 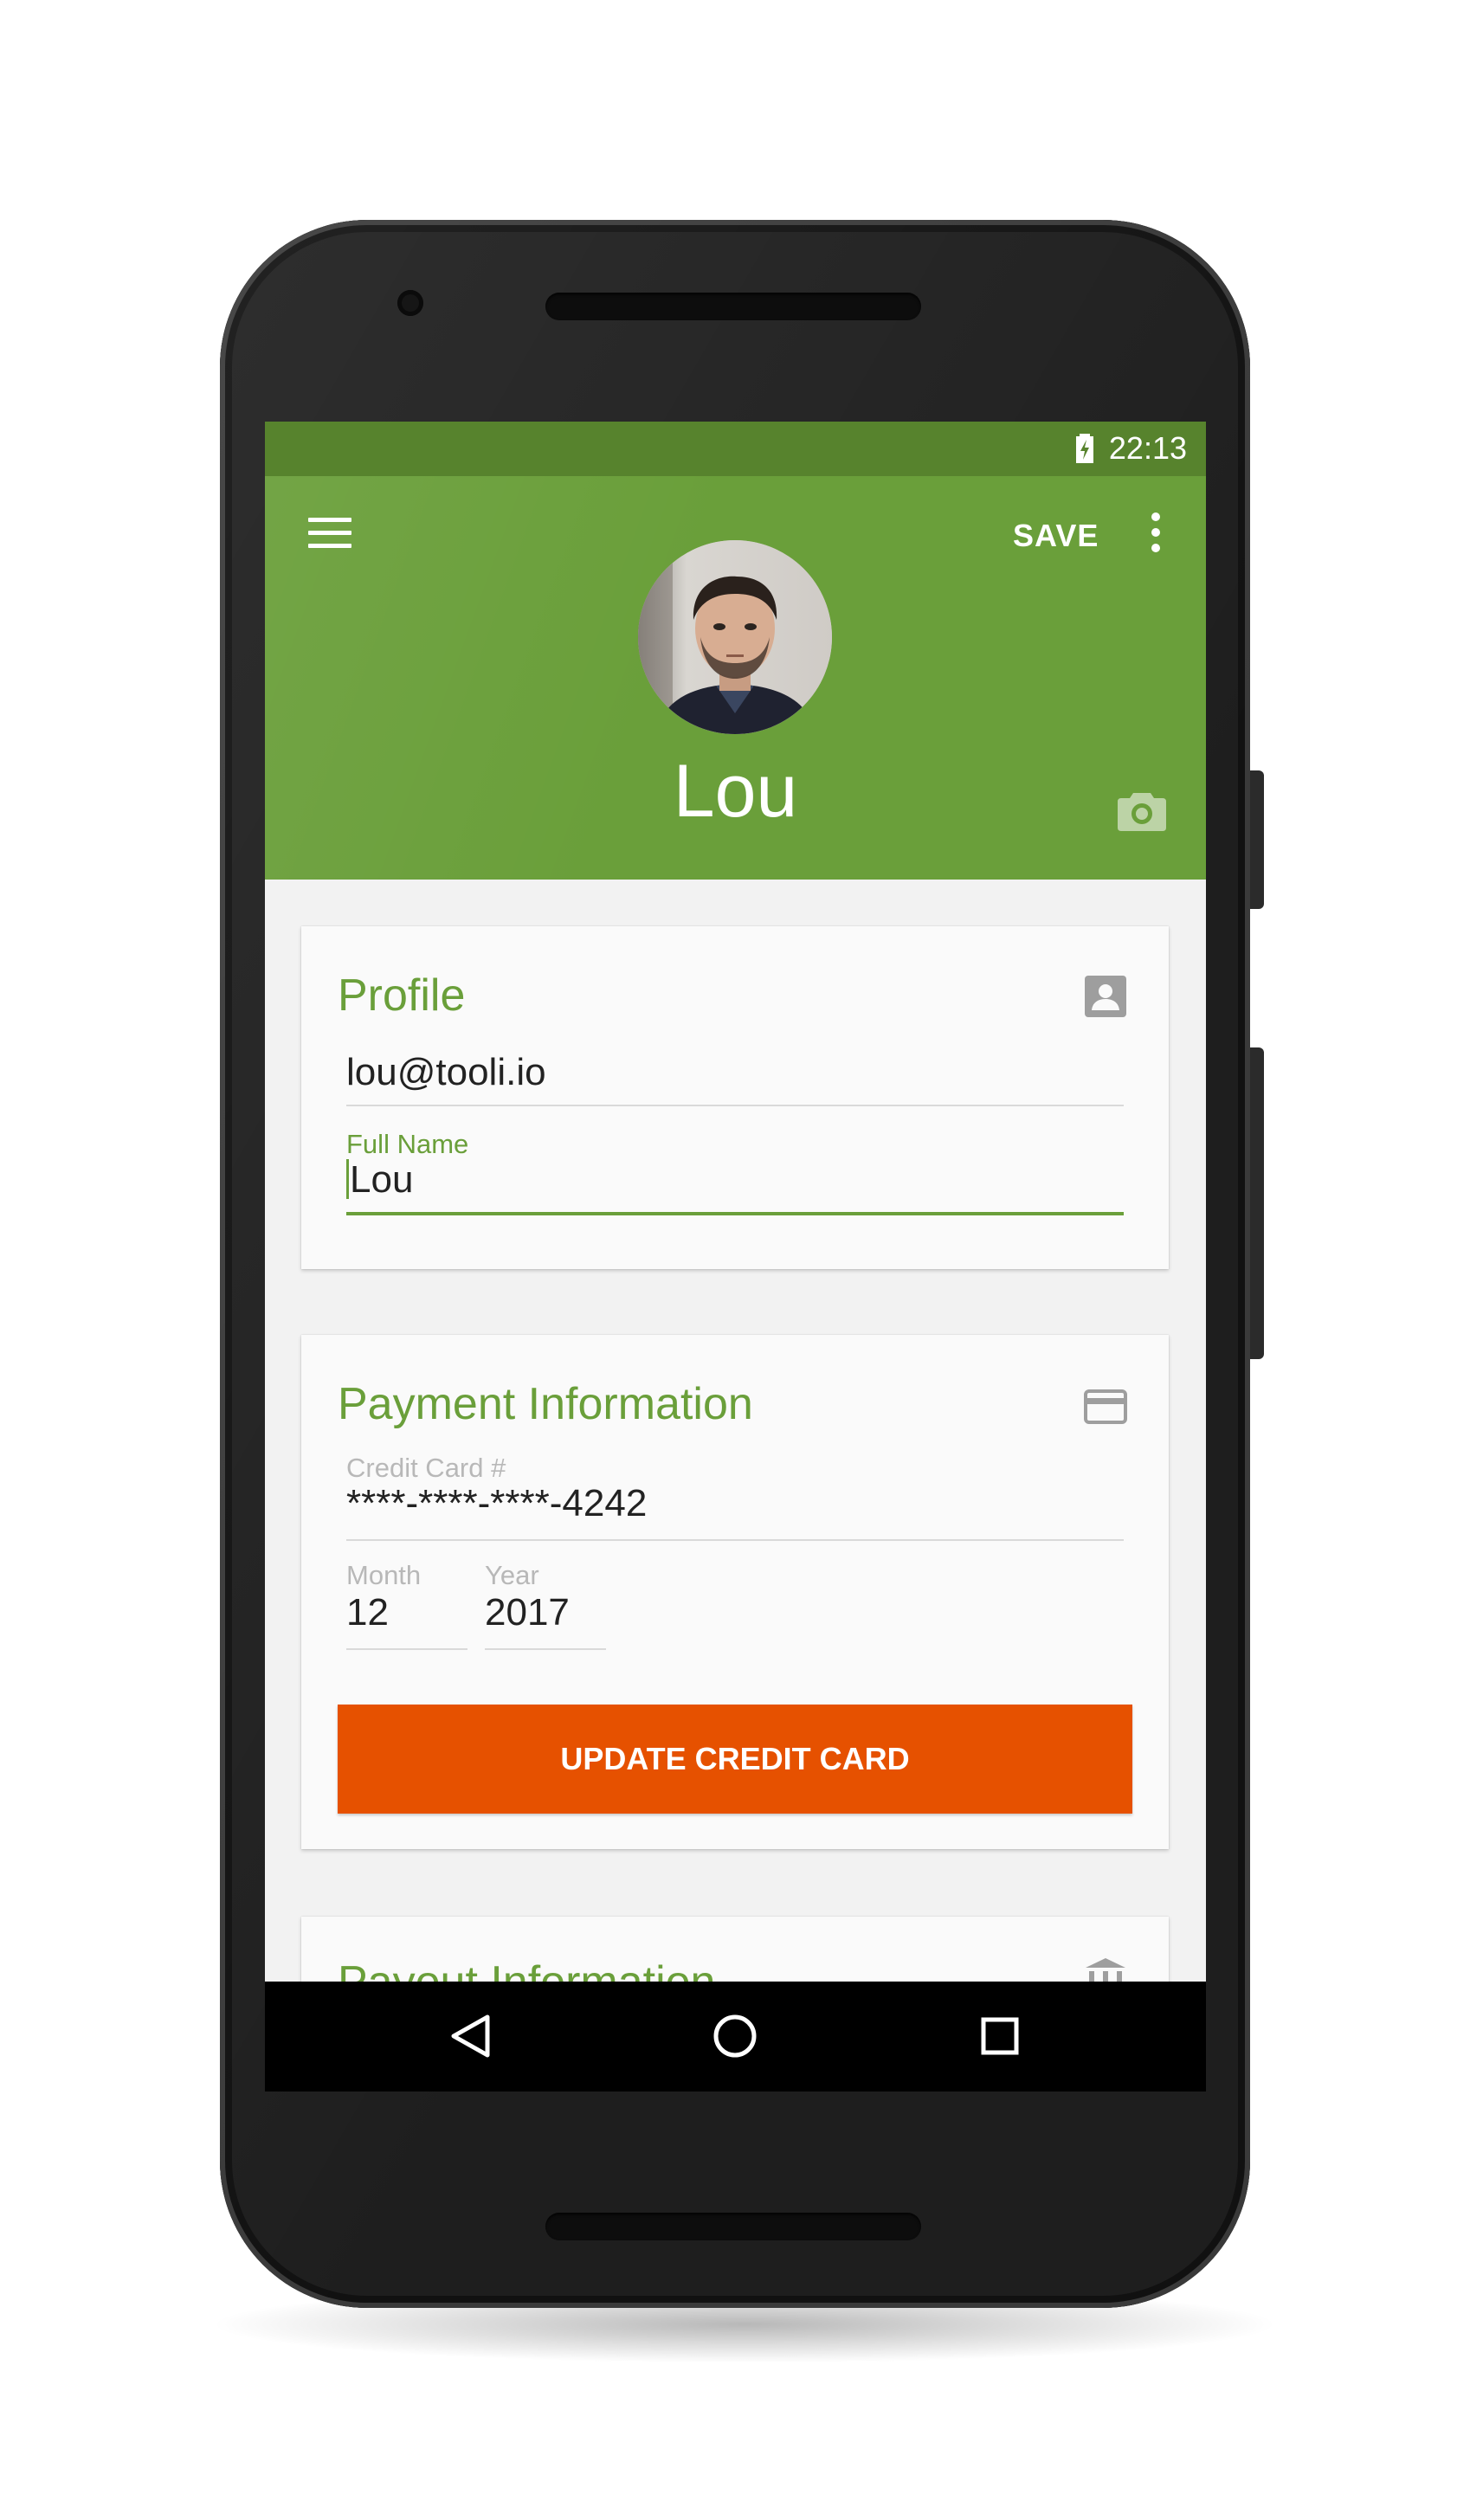 I want to click on text-cursor, so click(x=348, y=1179).